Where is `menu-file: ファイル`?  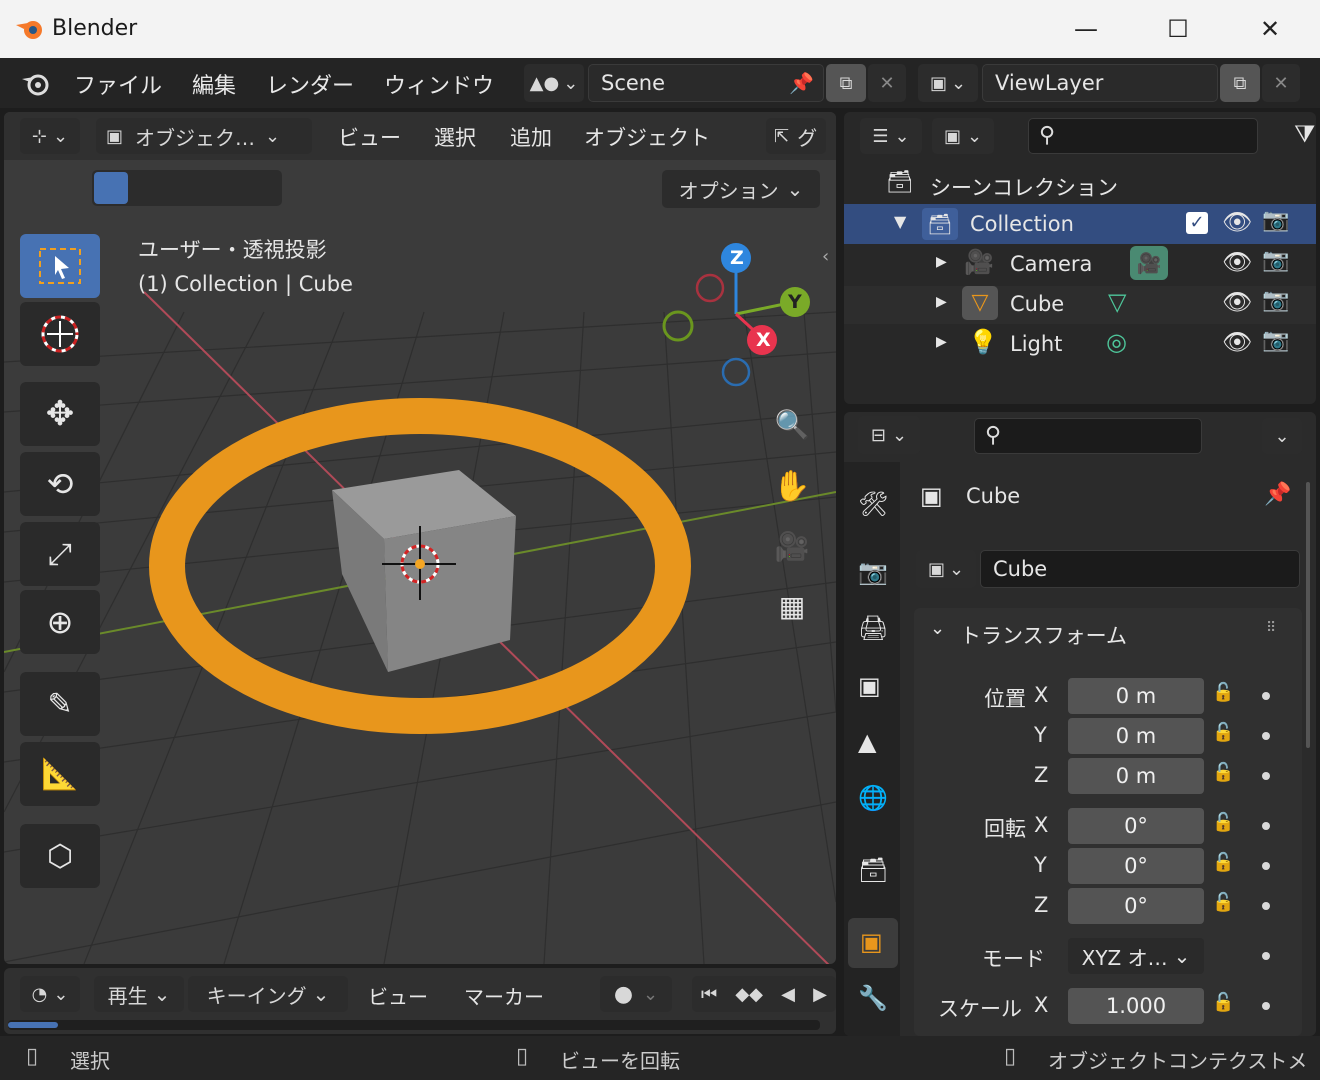 menu-file: ファイル is located at coordinates (118, 84).